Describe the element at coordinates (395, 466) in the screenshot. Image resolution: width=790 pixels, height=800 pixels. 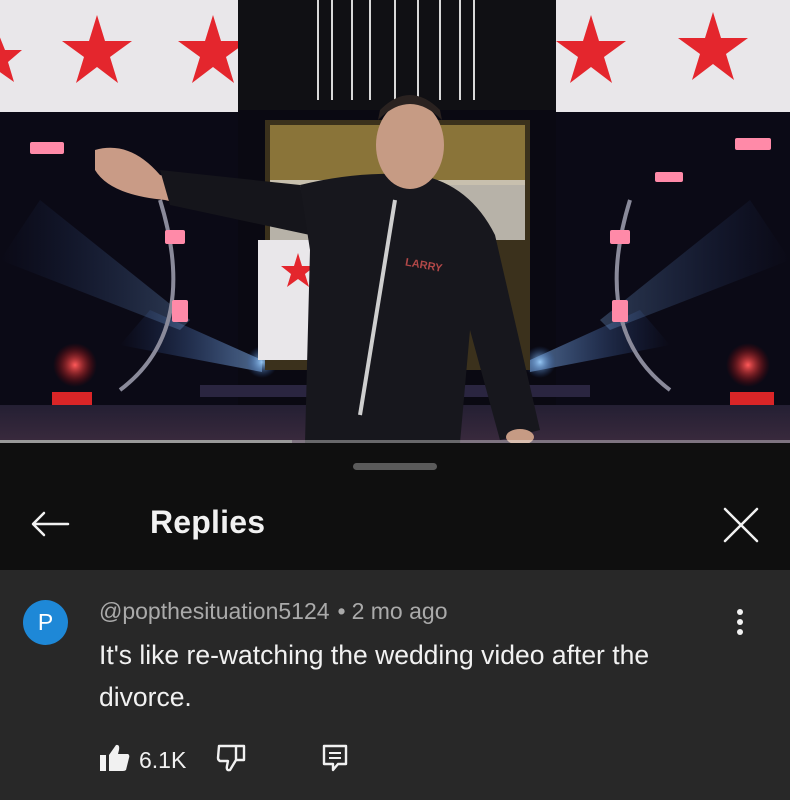
I see `sheet-drag-handle` at that location.